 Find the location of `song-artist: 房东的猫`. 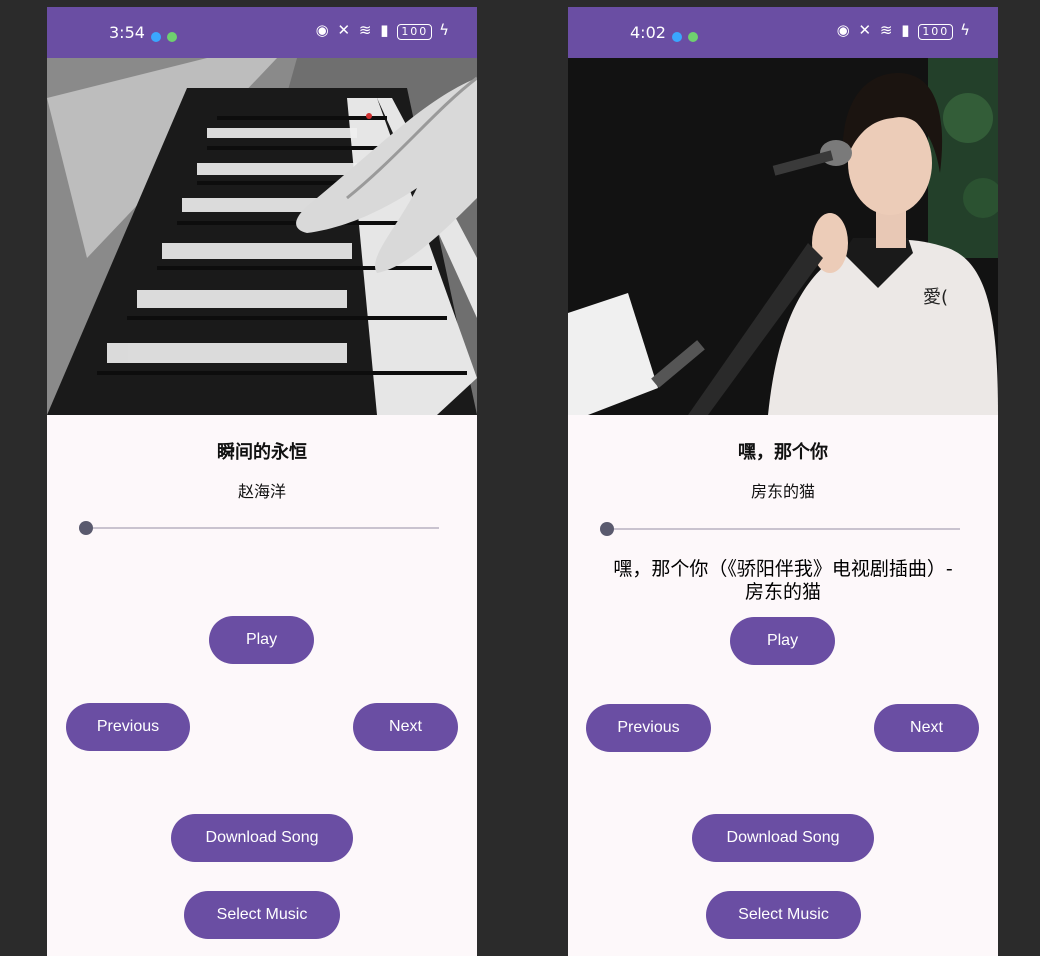

song-artist: 房东的猫 is located at coordinates (782, 491).